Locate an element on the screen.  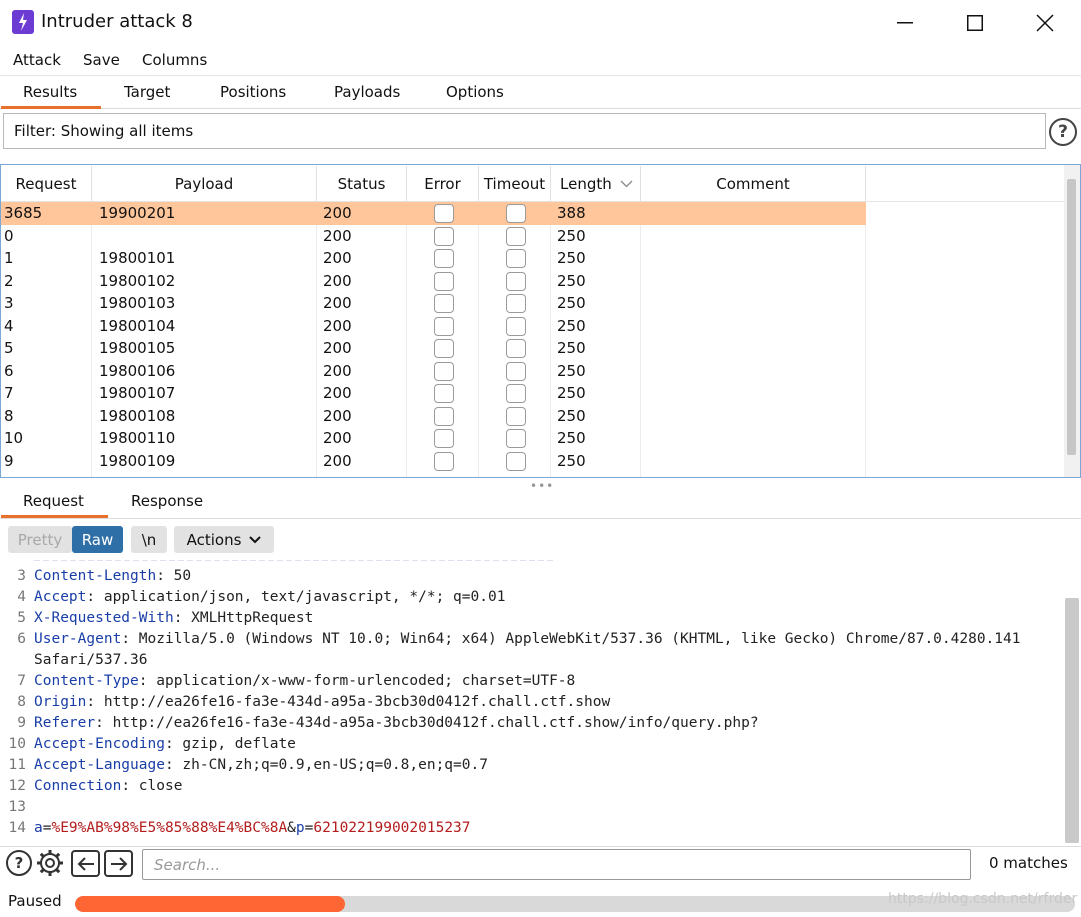
table-row: 5 19800105 200 250 is located at coordinates (433, 348).